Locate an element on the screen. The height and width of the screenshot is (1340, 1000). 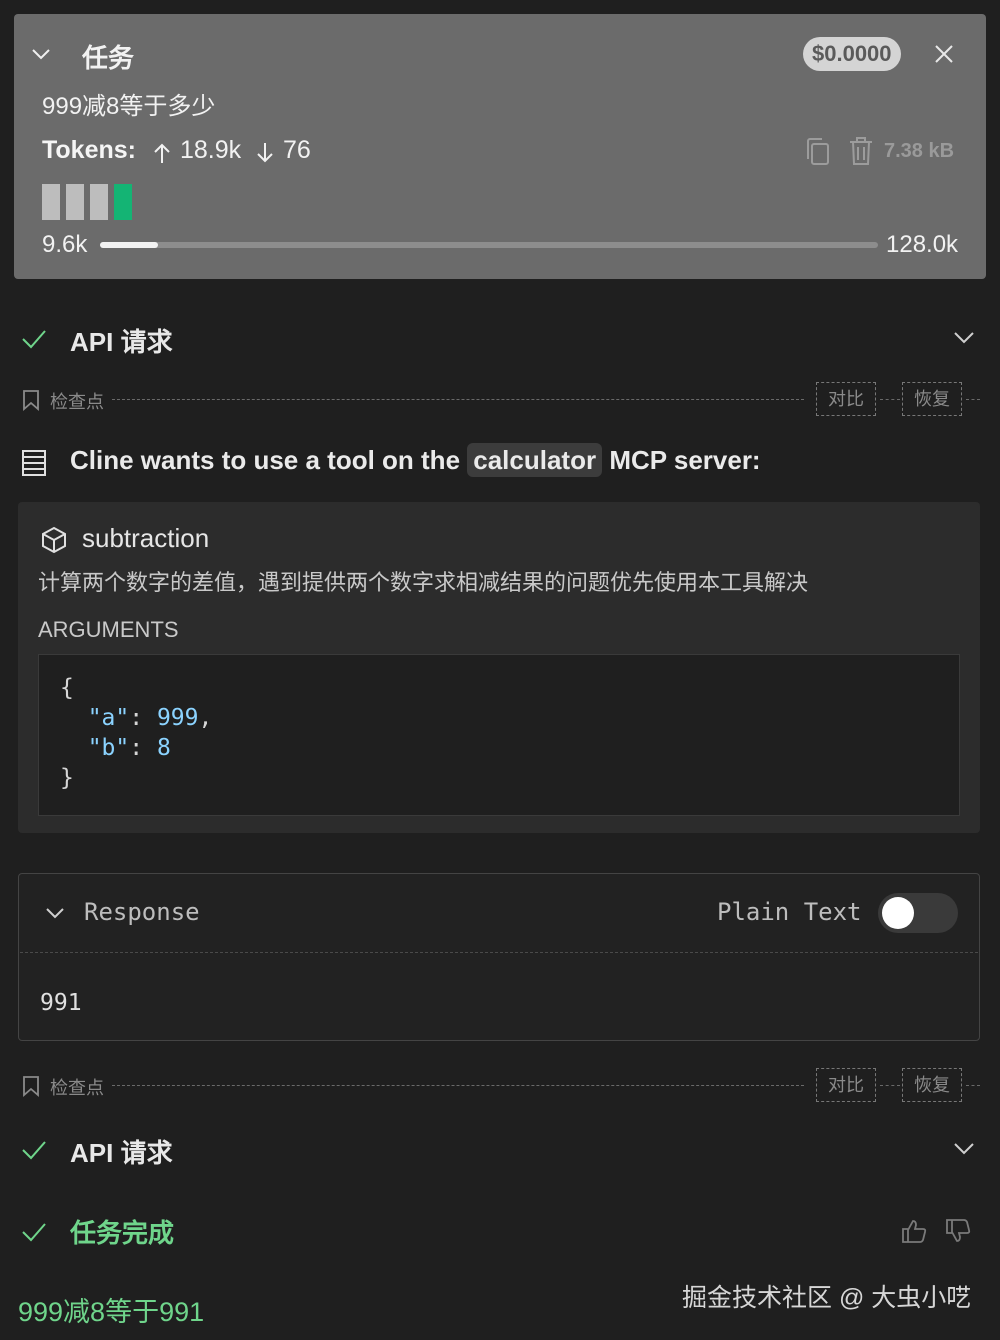
arrow-down-icon is located at coordinates (265, 153).